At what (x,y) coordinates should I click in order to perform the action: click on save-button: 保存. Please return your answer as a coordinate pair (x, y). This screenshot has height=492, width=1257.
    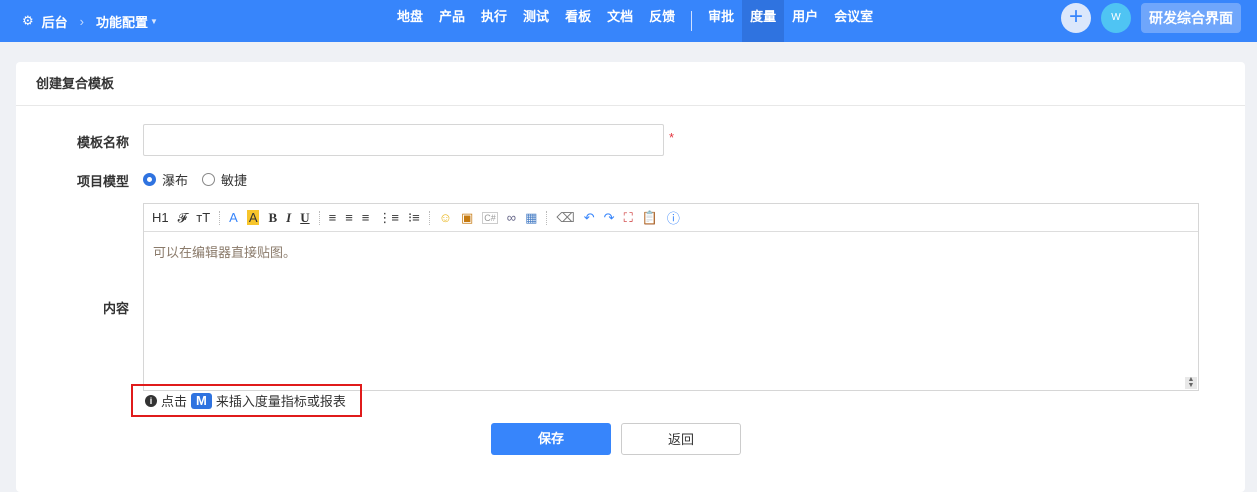
    Looking at the image, I should click on (551, 439).